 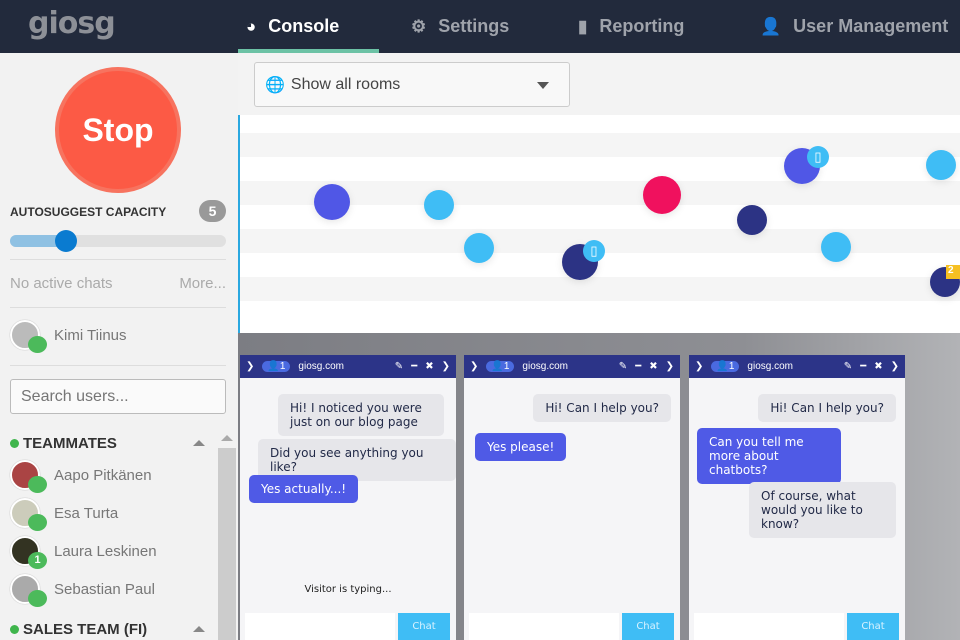 I want to click on capacity-slider, so click(x=118, y=241).